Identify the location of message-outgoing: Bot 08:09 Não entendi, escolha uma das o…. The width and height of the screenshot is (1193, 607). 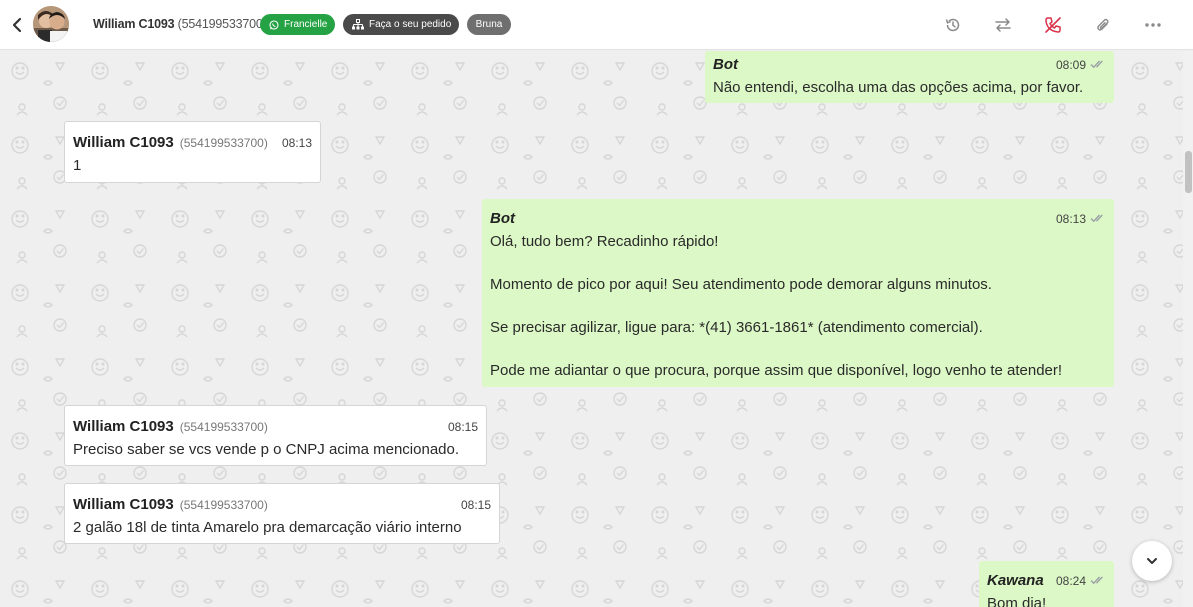
(909, 77).